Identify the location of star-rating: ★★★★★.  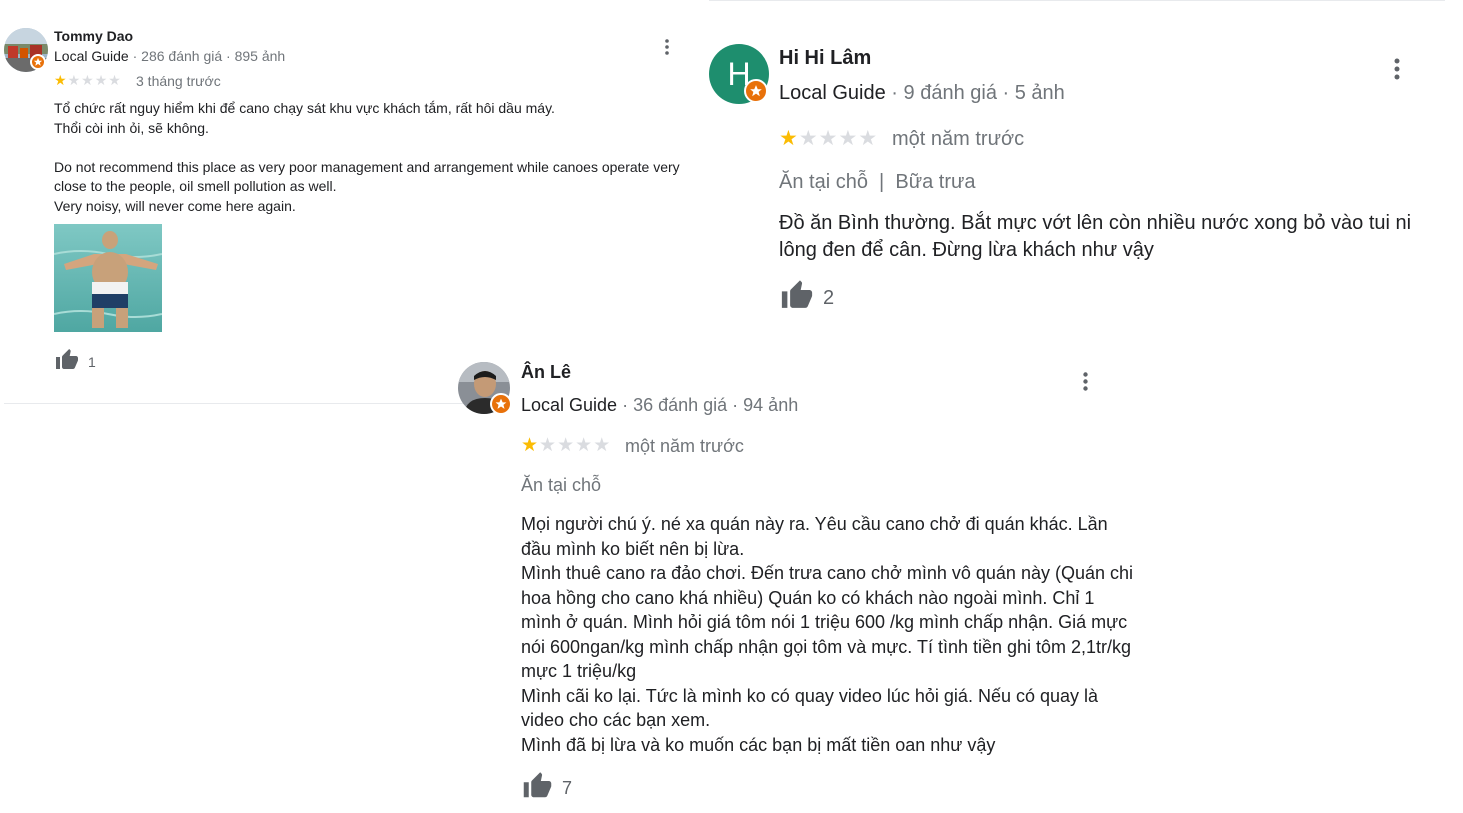
(566, 445).